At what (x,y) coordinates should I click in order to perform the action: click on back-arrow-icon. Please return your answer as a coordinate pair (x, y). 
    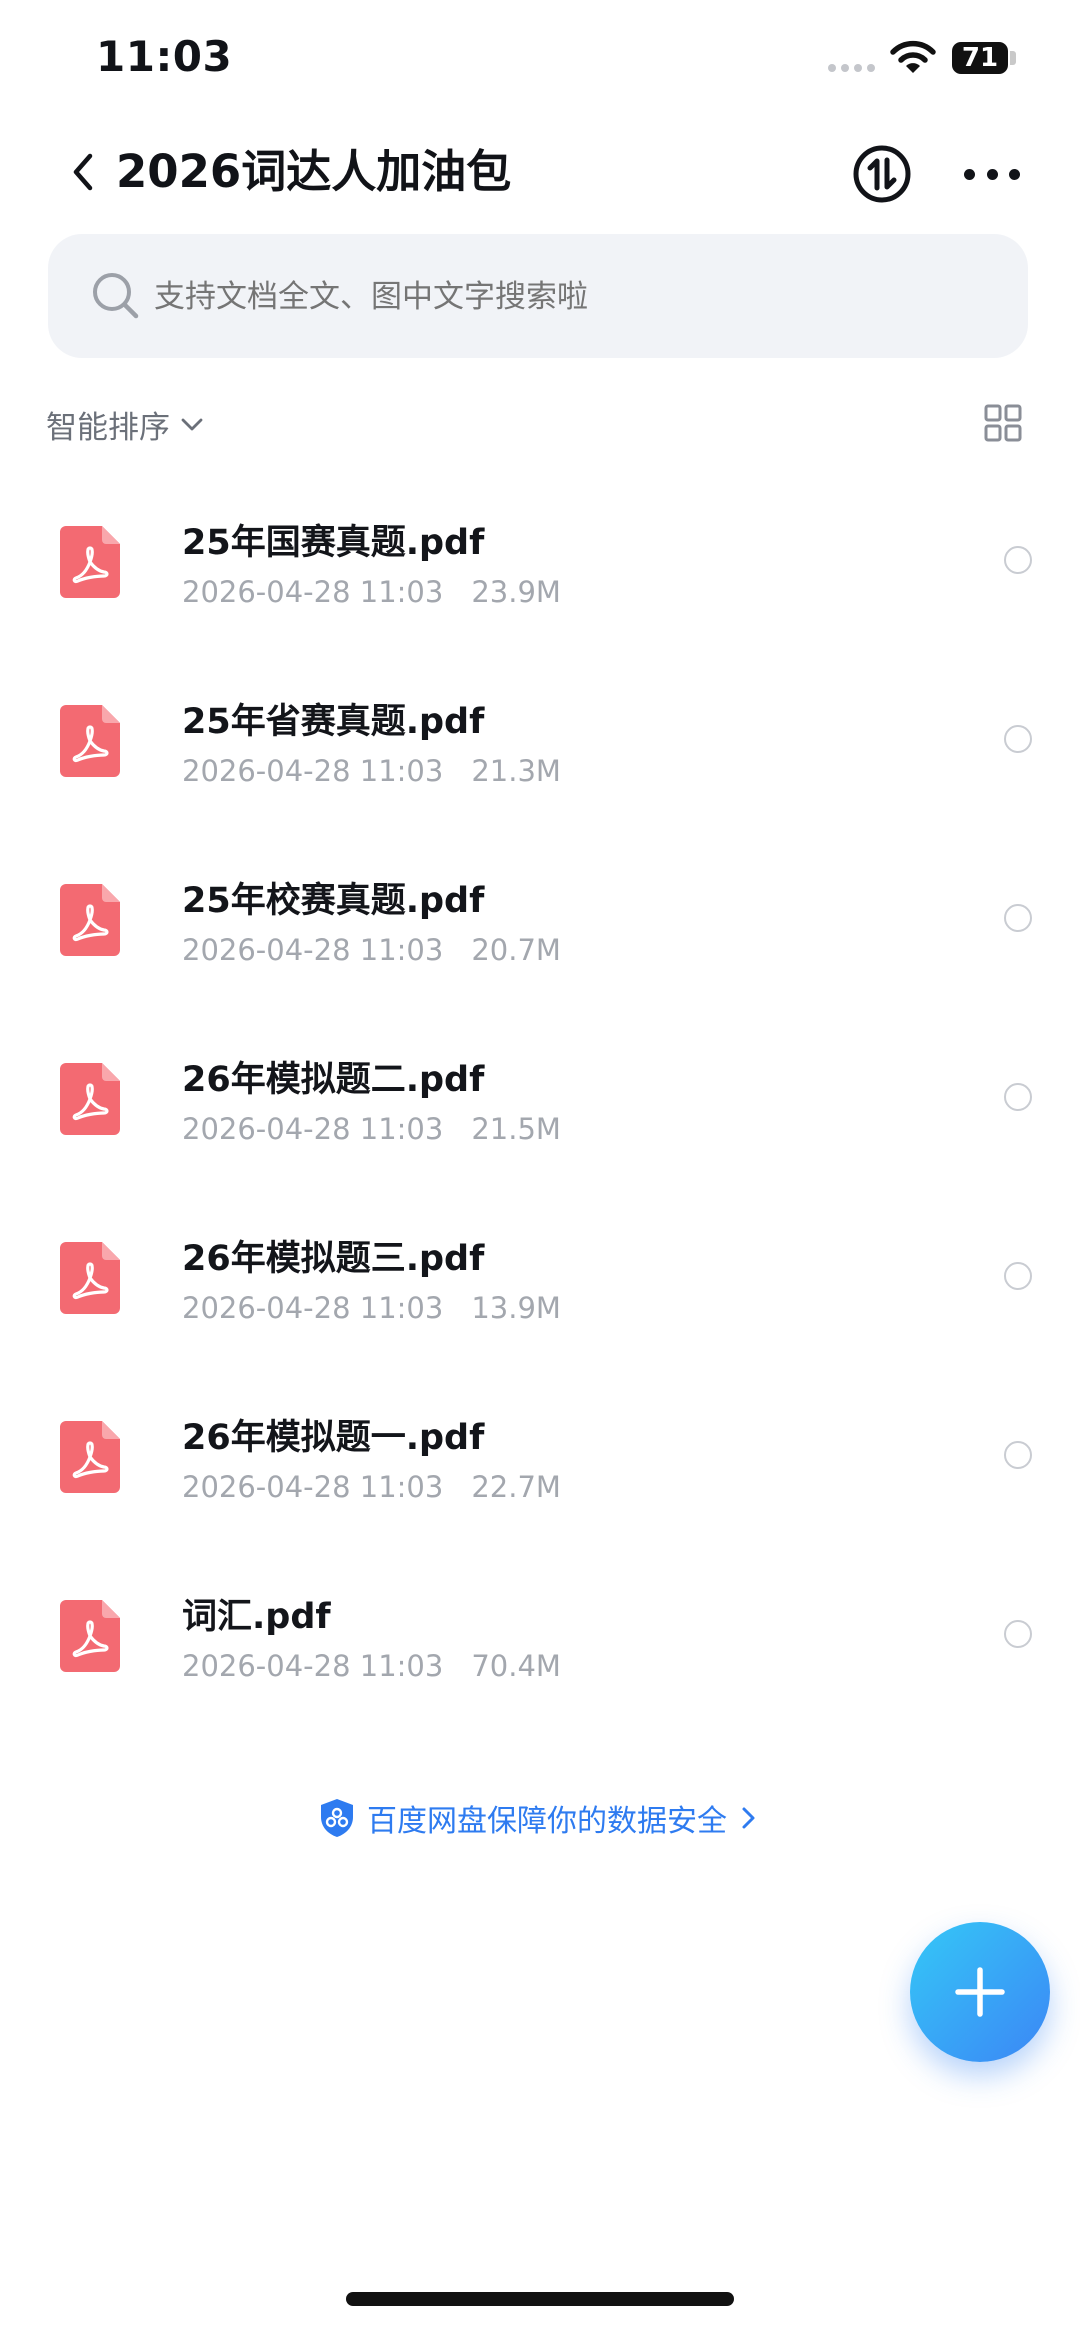
    Looking at the image, I should click on (84, 172).